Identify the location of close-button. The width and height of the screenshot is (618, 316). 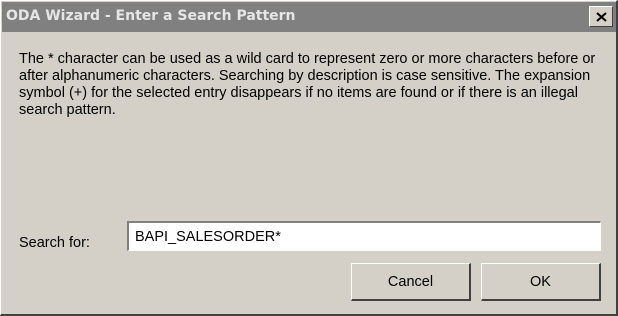
(601, 16).